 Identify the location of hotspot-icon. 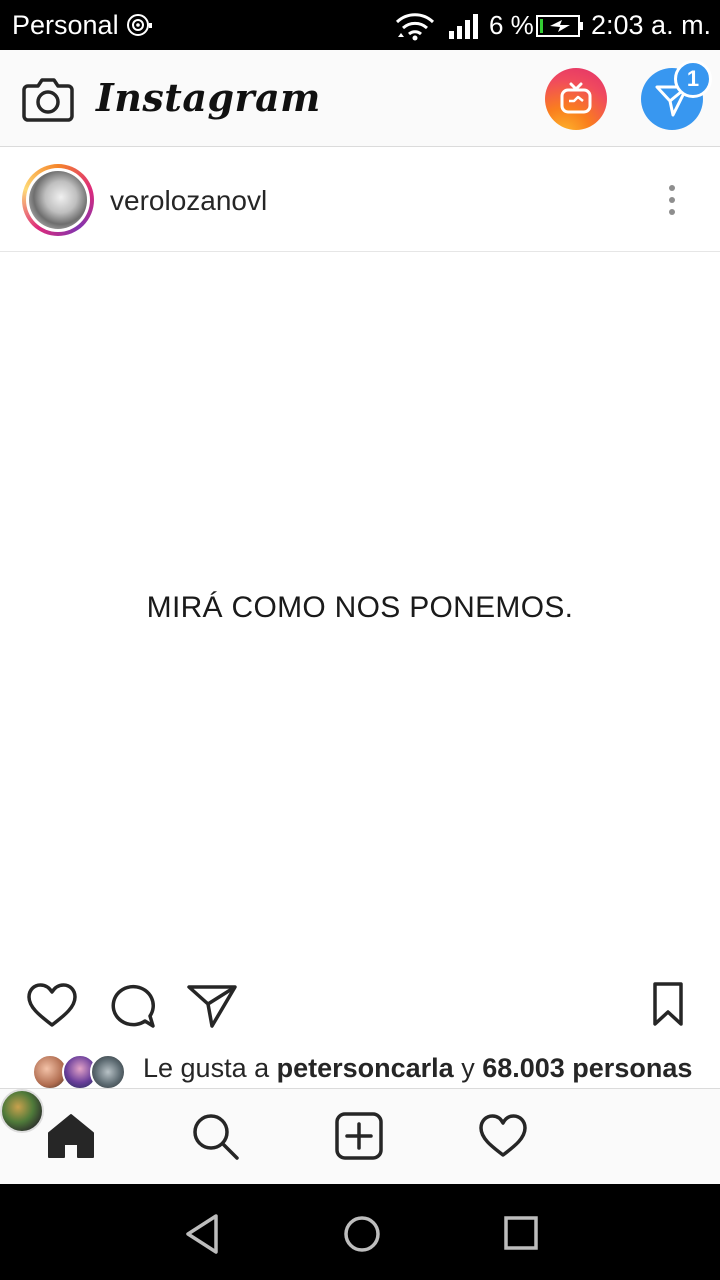
(139, 25).